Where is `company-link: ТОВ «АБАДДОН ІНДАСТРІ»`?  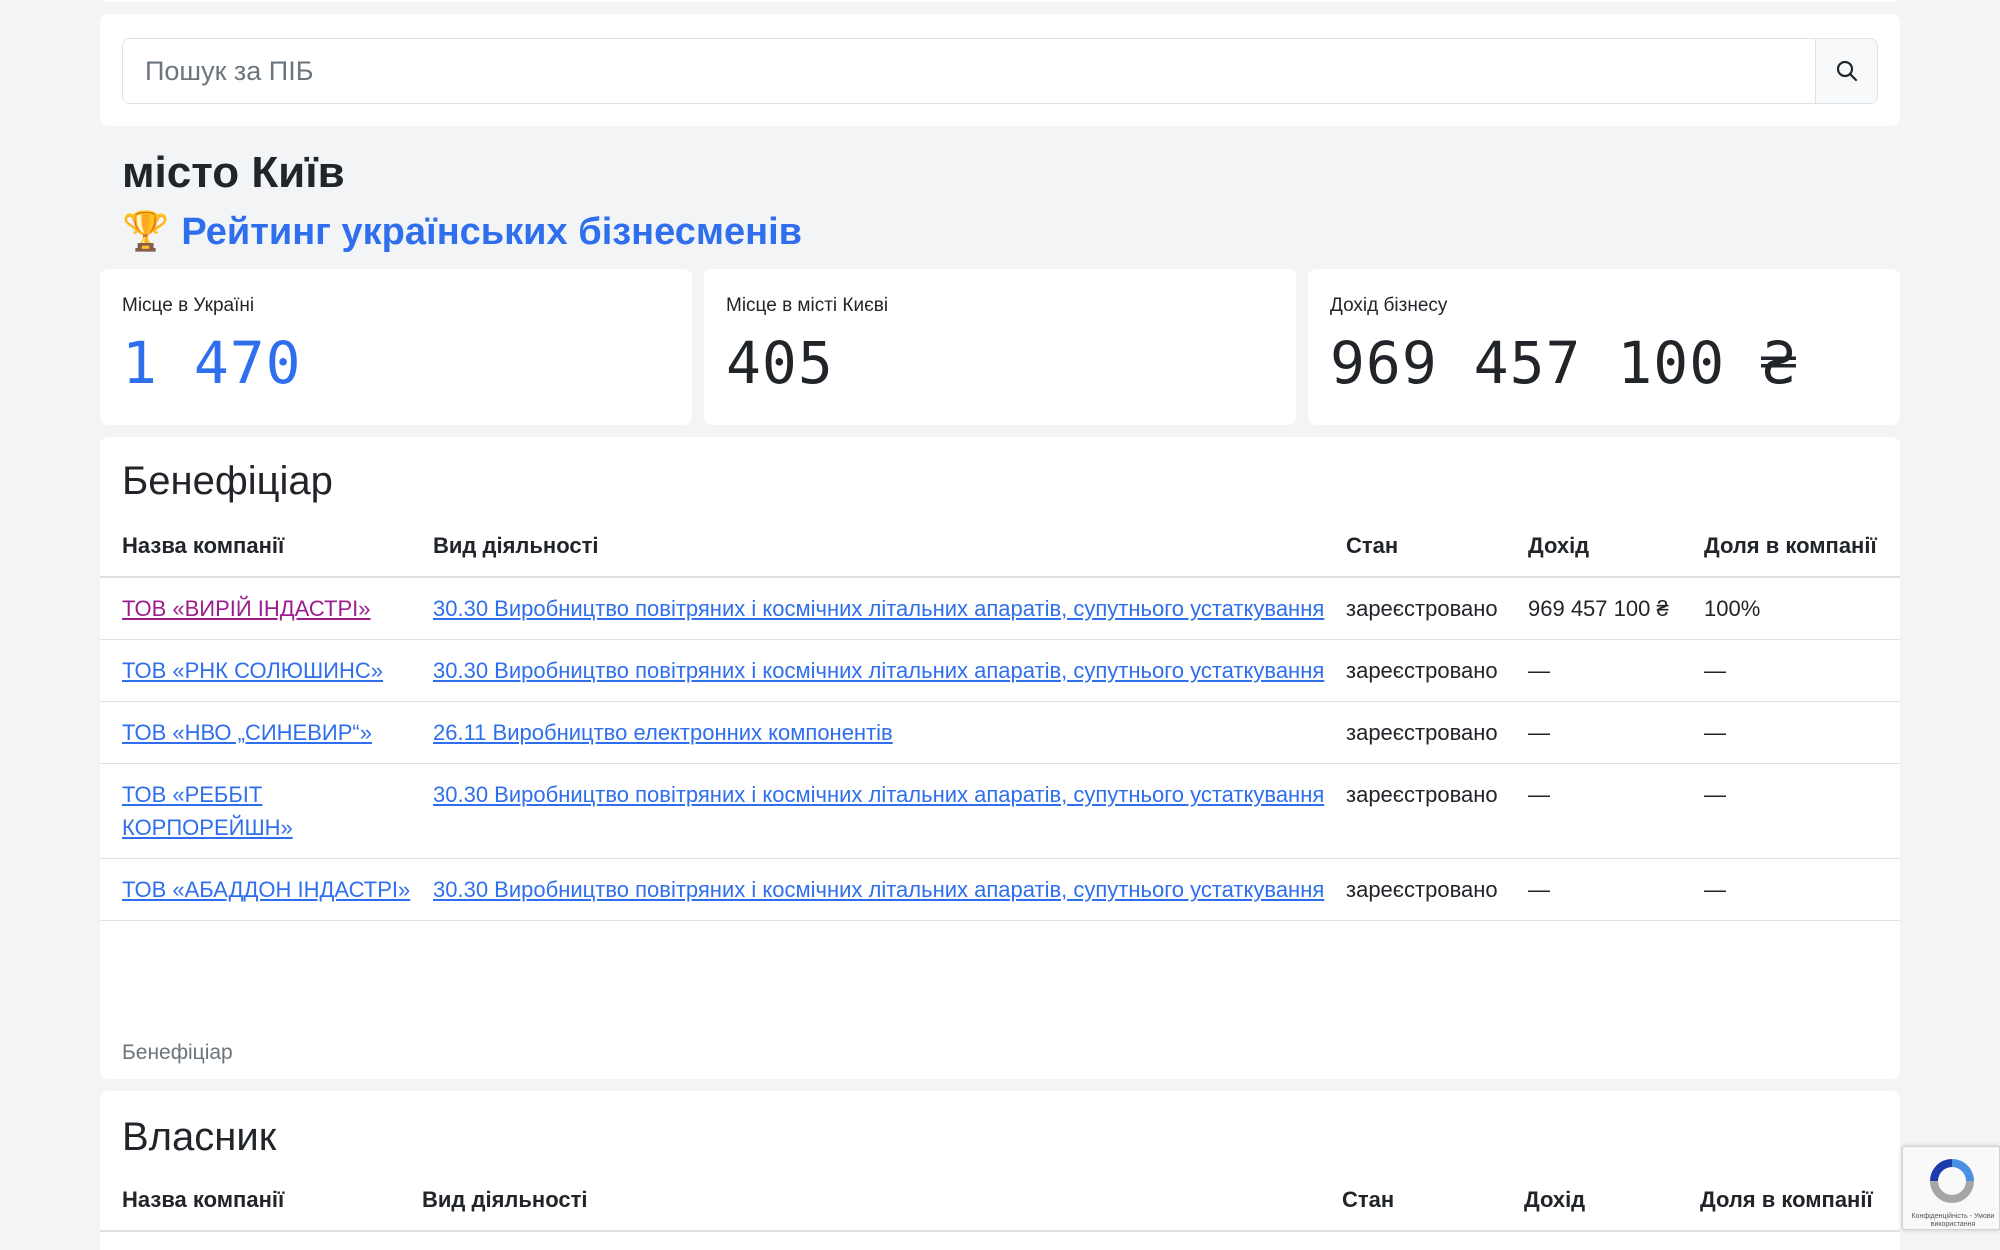
company-link: ТОВ «АБАДДОН ІНДАСТРІ» is located at coordinates (266, 889).